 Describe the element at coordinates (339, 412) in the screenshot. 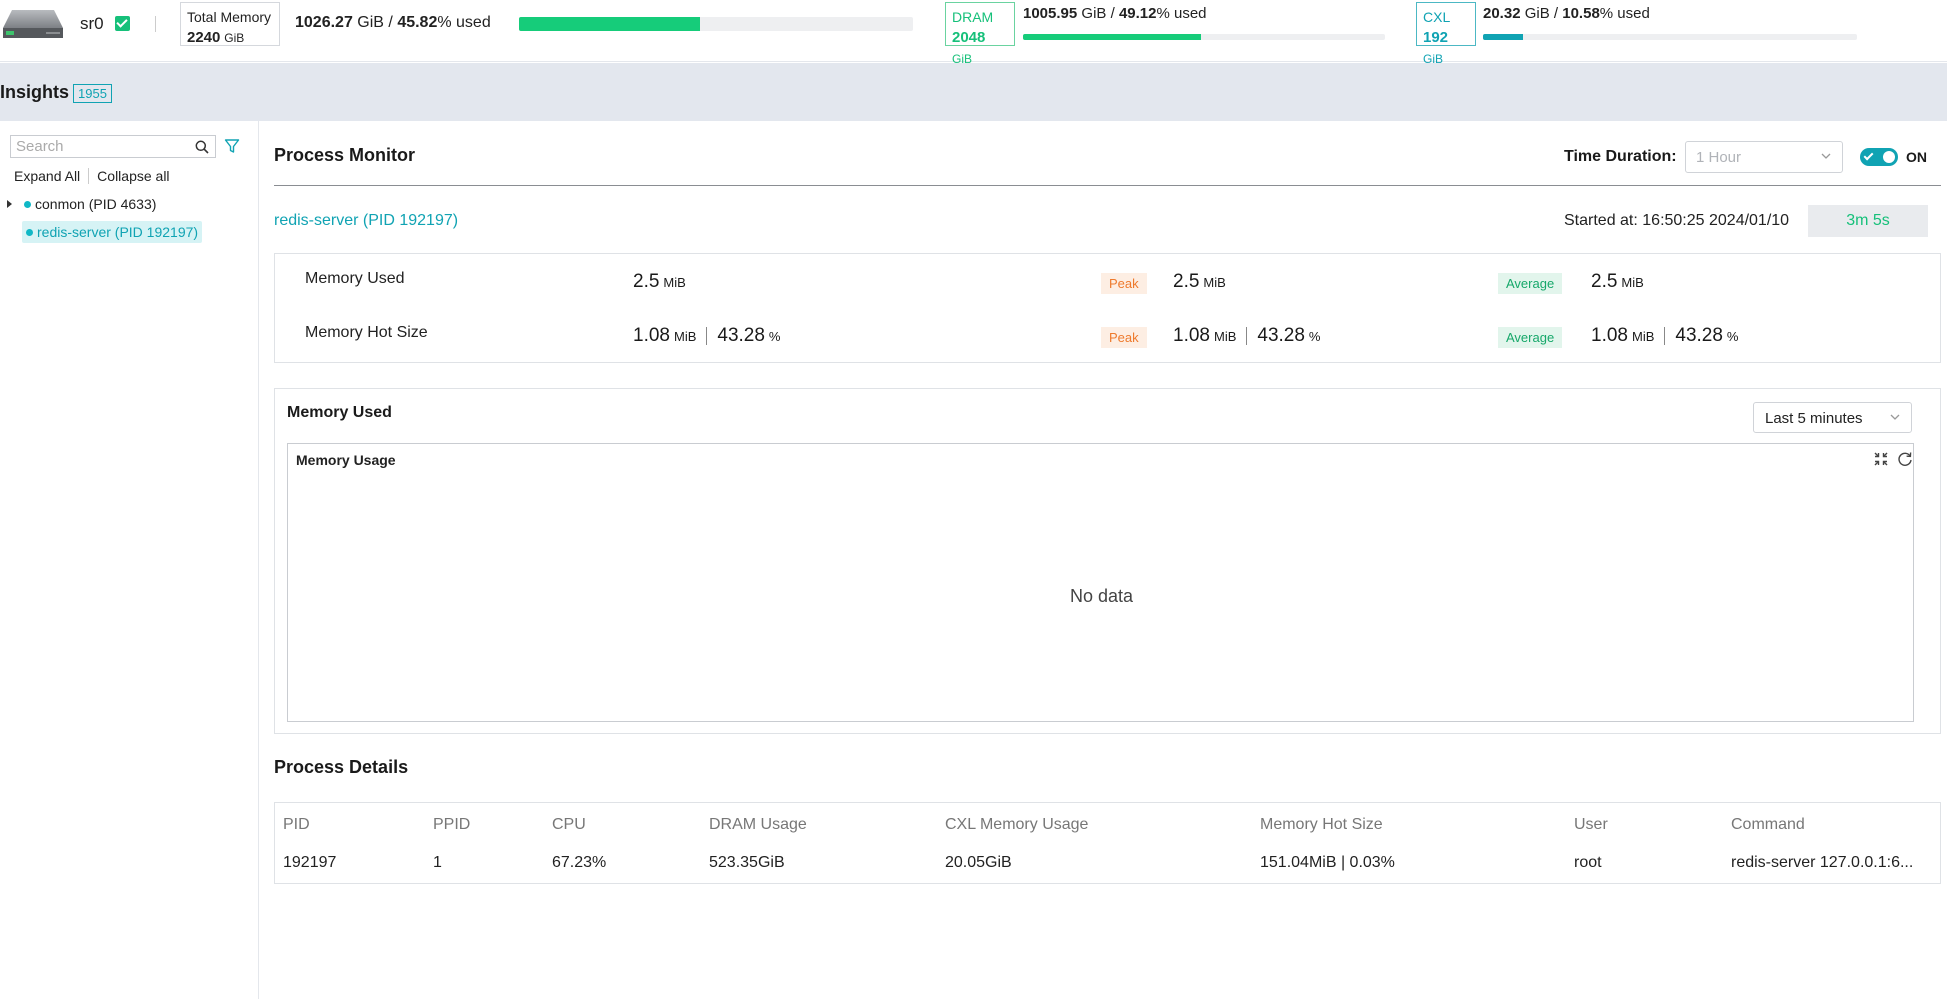

I see `card-title: Memory Used` at that location.